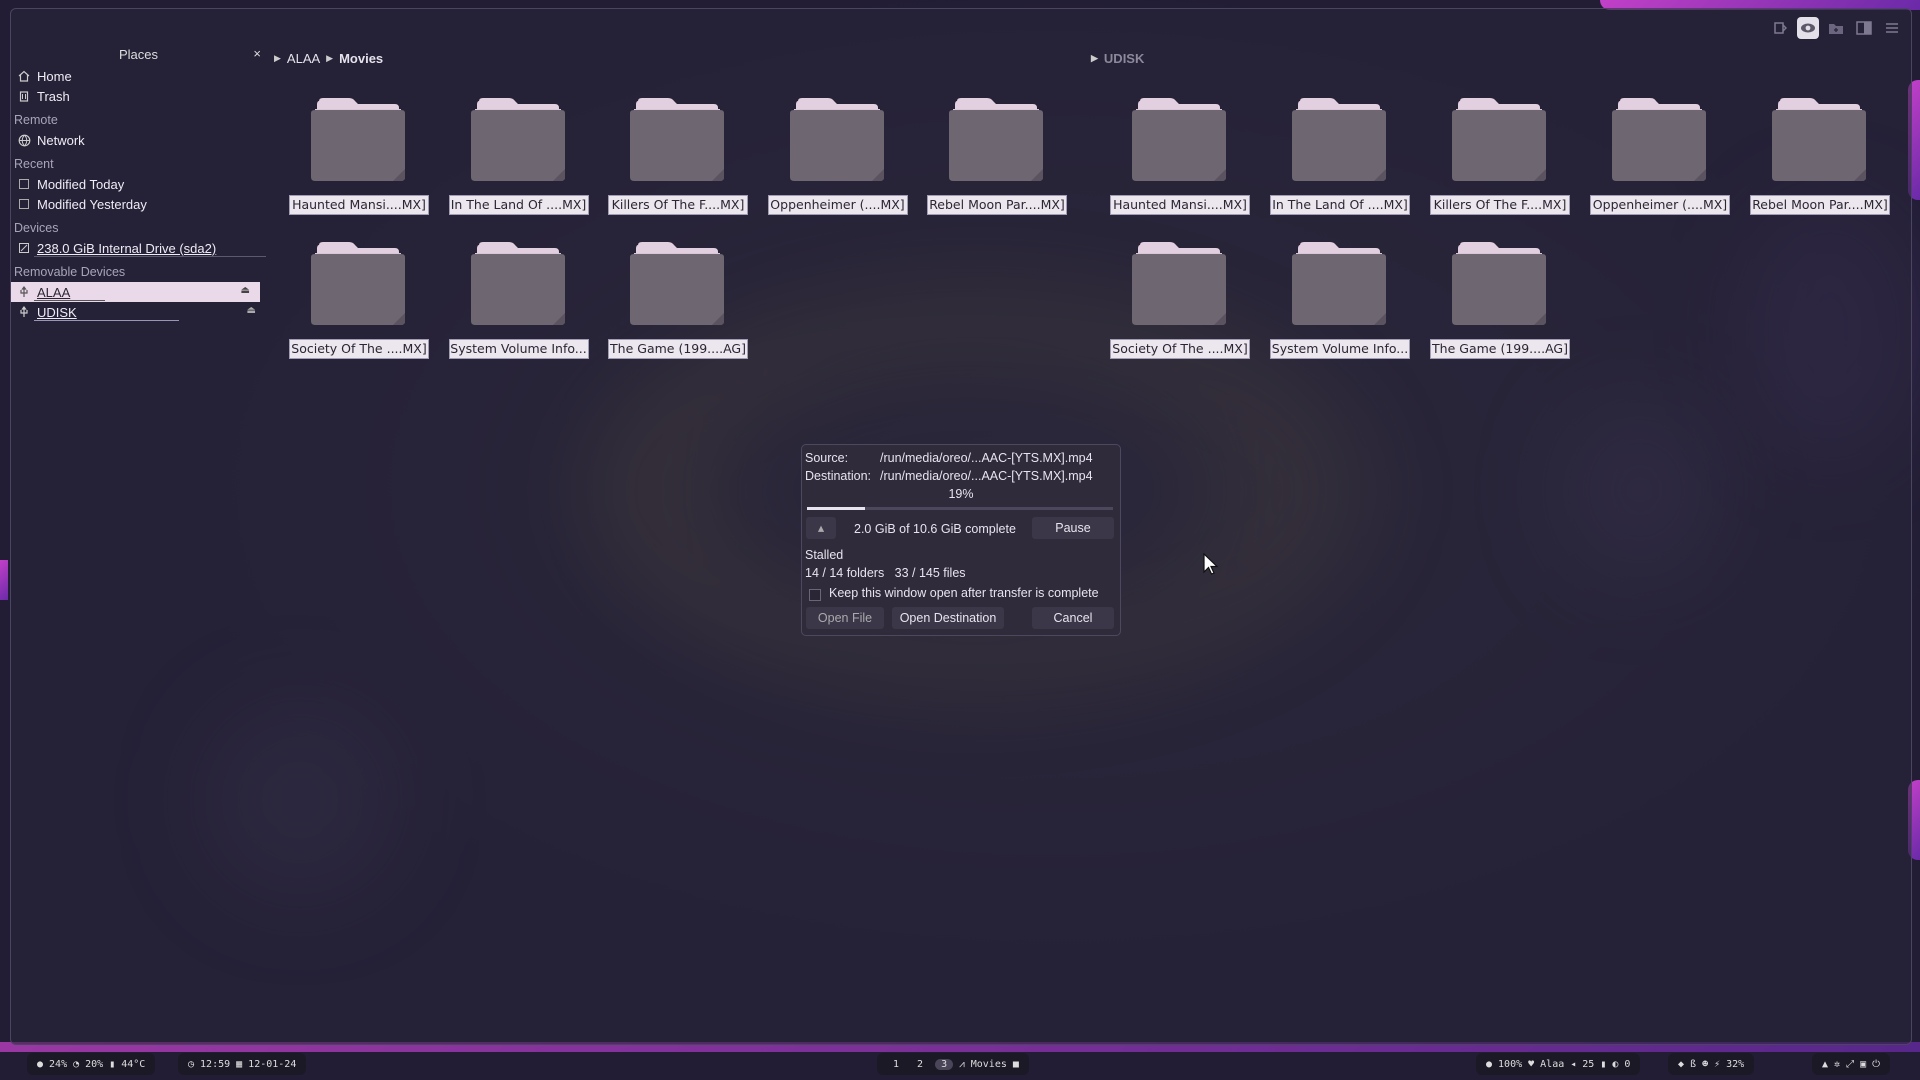 The height and width of the screenshot is (1080, 1920). What do you see at coordinates (1681, 1064) in the screenshot?
I see `wifi-icon: ◆` at bounding box center [1681, 1064].